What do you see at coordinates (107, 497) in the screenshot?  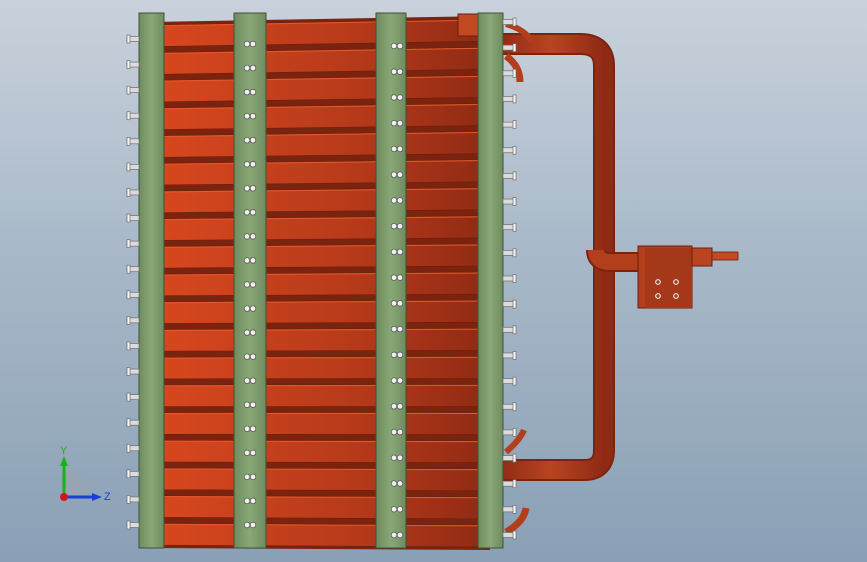 I see `z-axis-label: Z` at bounding box center [107, 497].